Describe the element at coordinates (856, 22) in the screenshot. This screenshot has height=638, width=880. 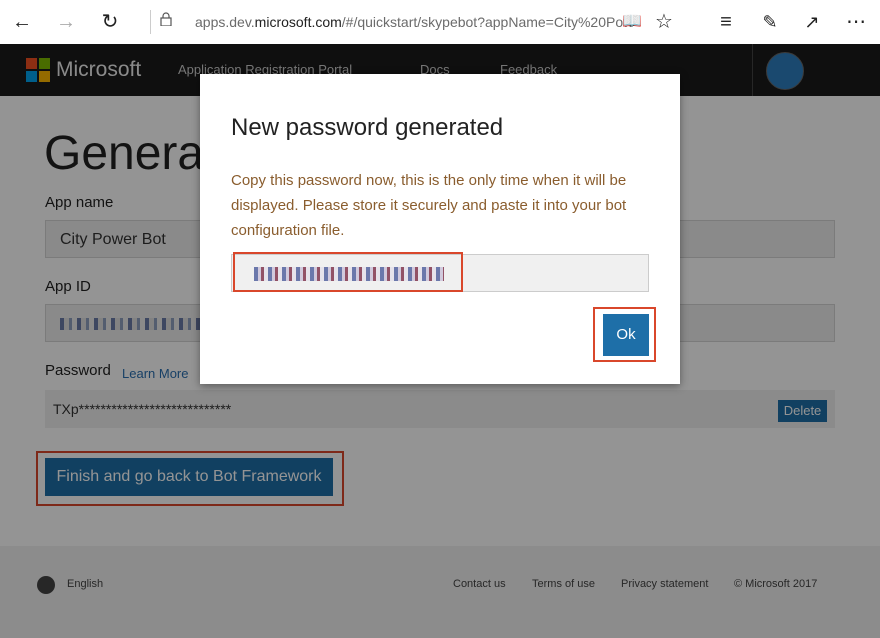
I see `more-icon: ⋯` at that location.